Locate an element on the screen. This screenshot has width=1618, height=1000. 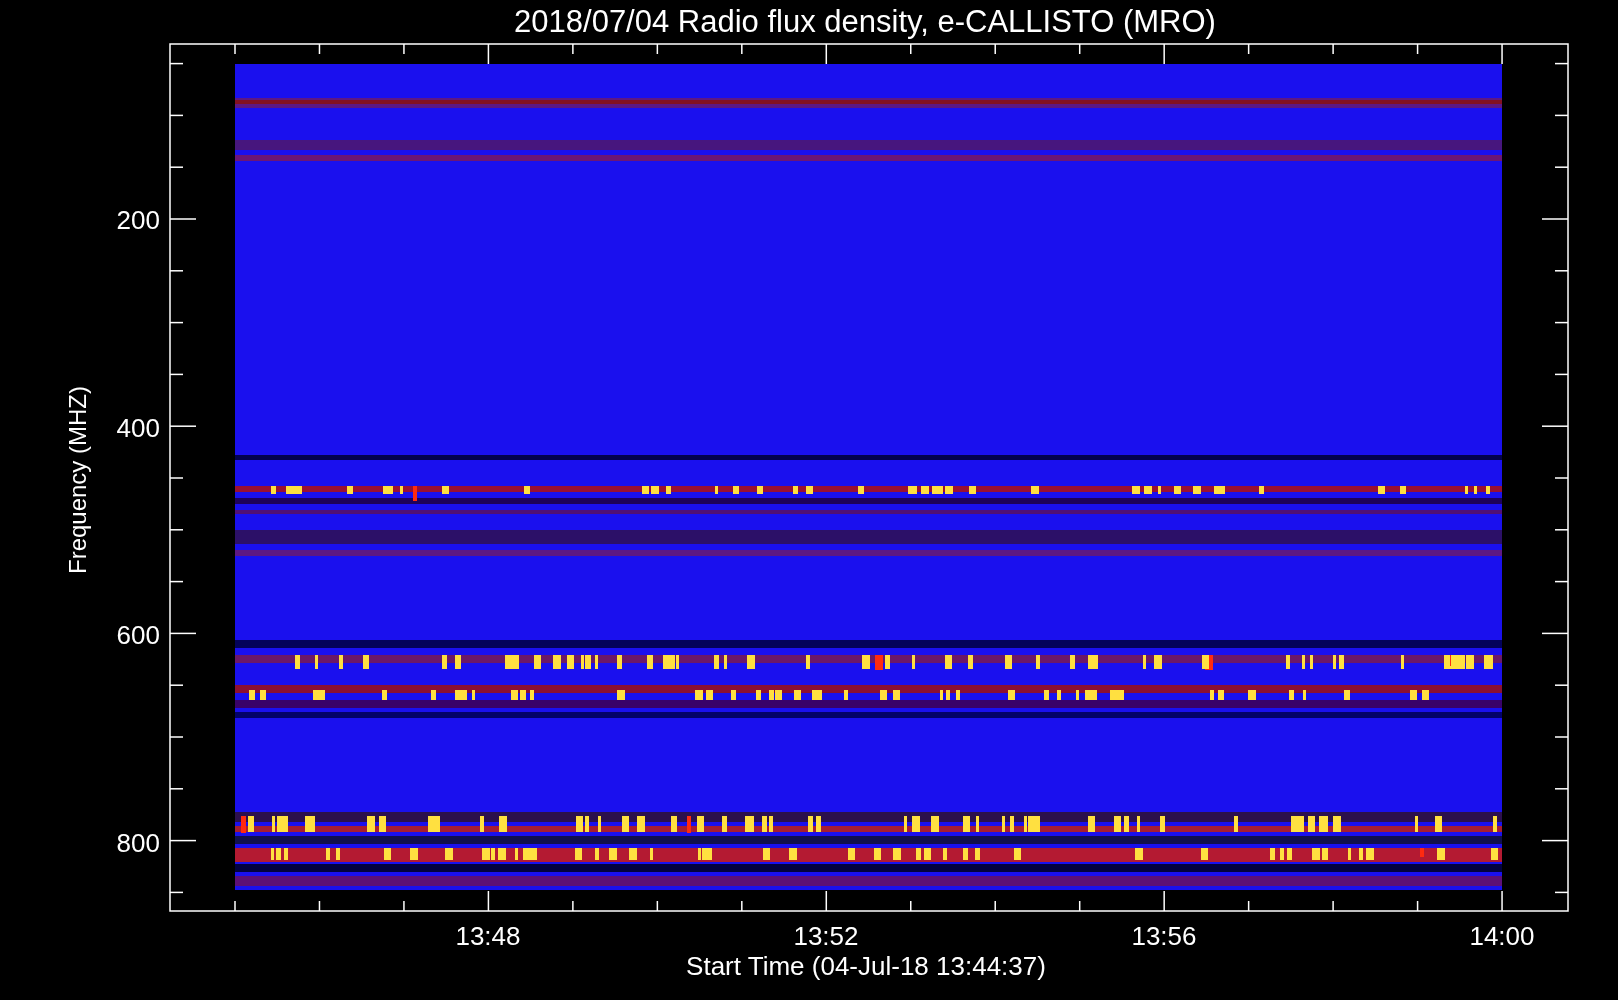
chart-title: 2018/07/04 Radio flux density, e-CALLISTO (MRO) is located at coordinates (865, 21).